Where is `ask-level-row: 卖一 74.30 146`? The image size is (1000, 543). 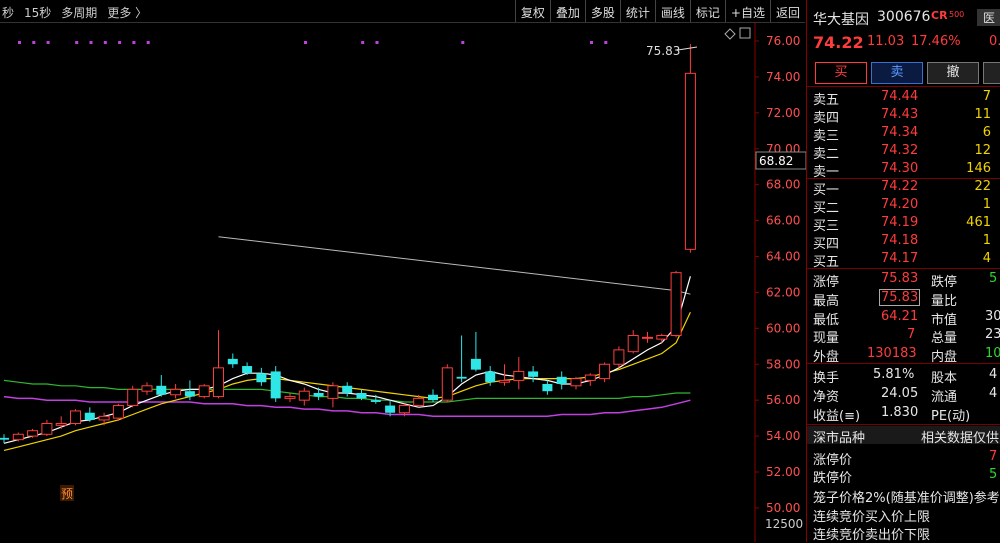
ask-level-row: 卖一 74.30 146 is located at coordinates (903, 170).